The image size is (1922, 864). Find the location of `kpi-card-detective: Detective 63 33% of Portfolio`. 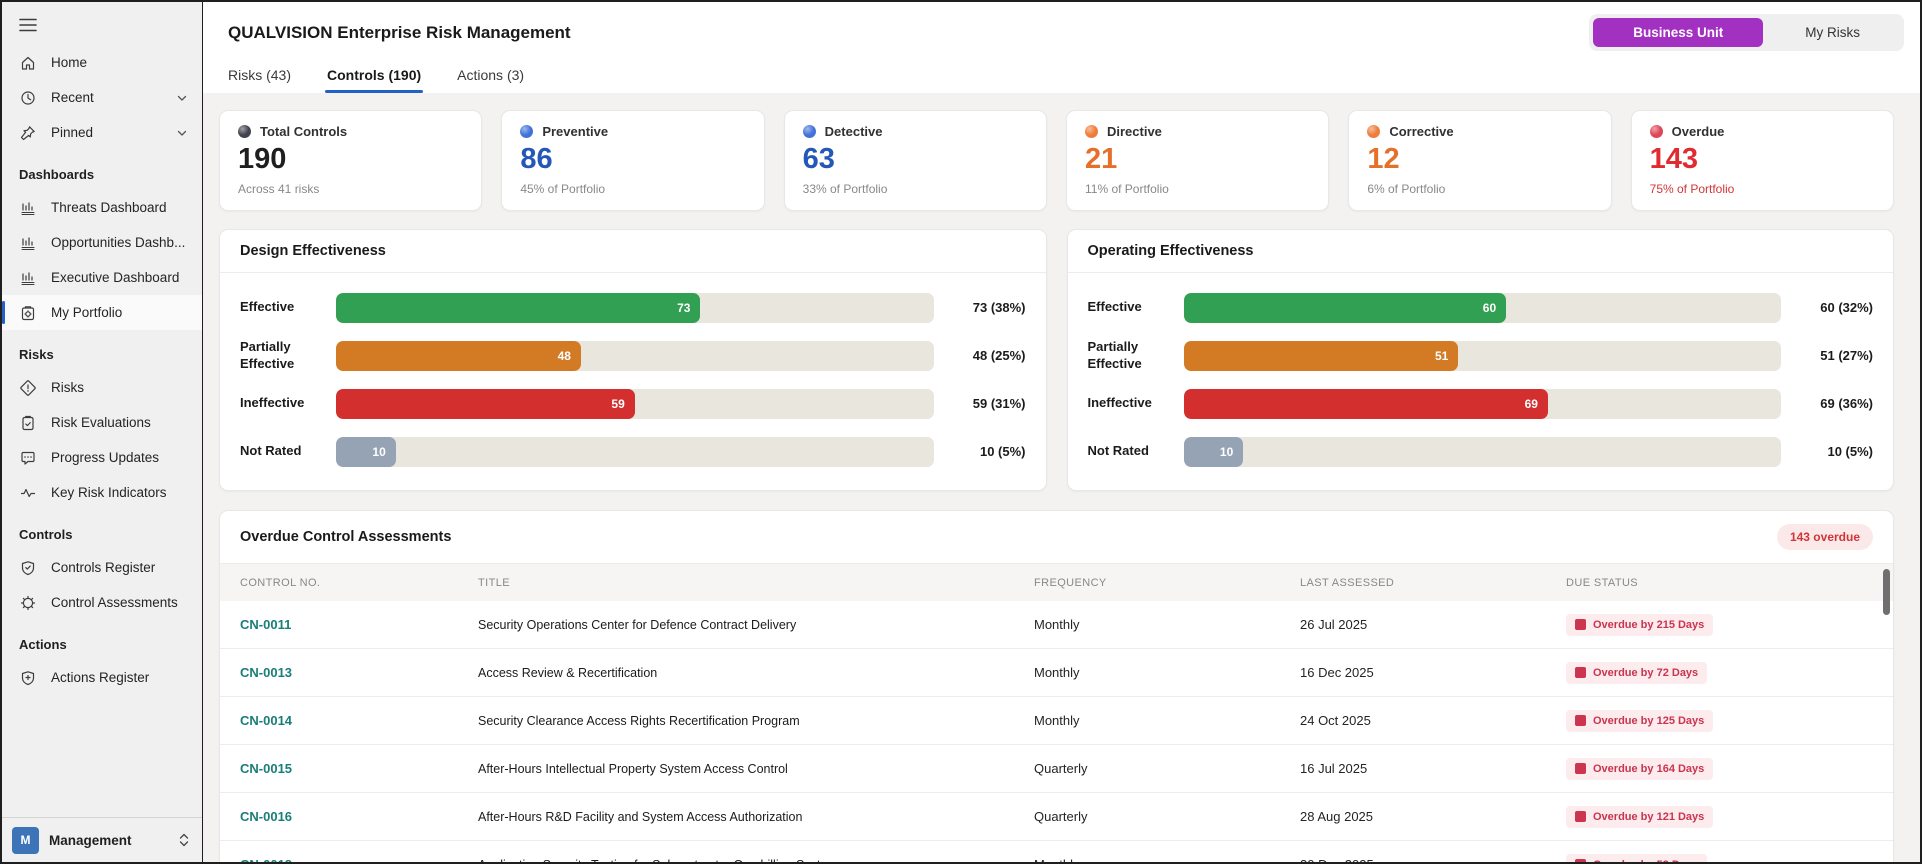

kpi-card-detective: Detective 63 33% of Portfolio is located at coordinates (915, 160).